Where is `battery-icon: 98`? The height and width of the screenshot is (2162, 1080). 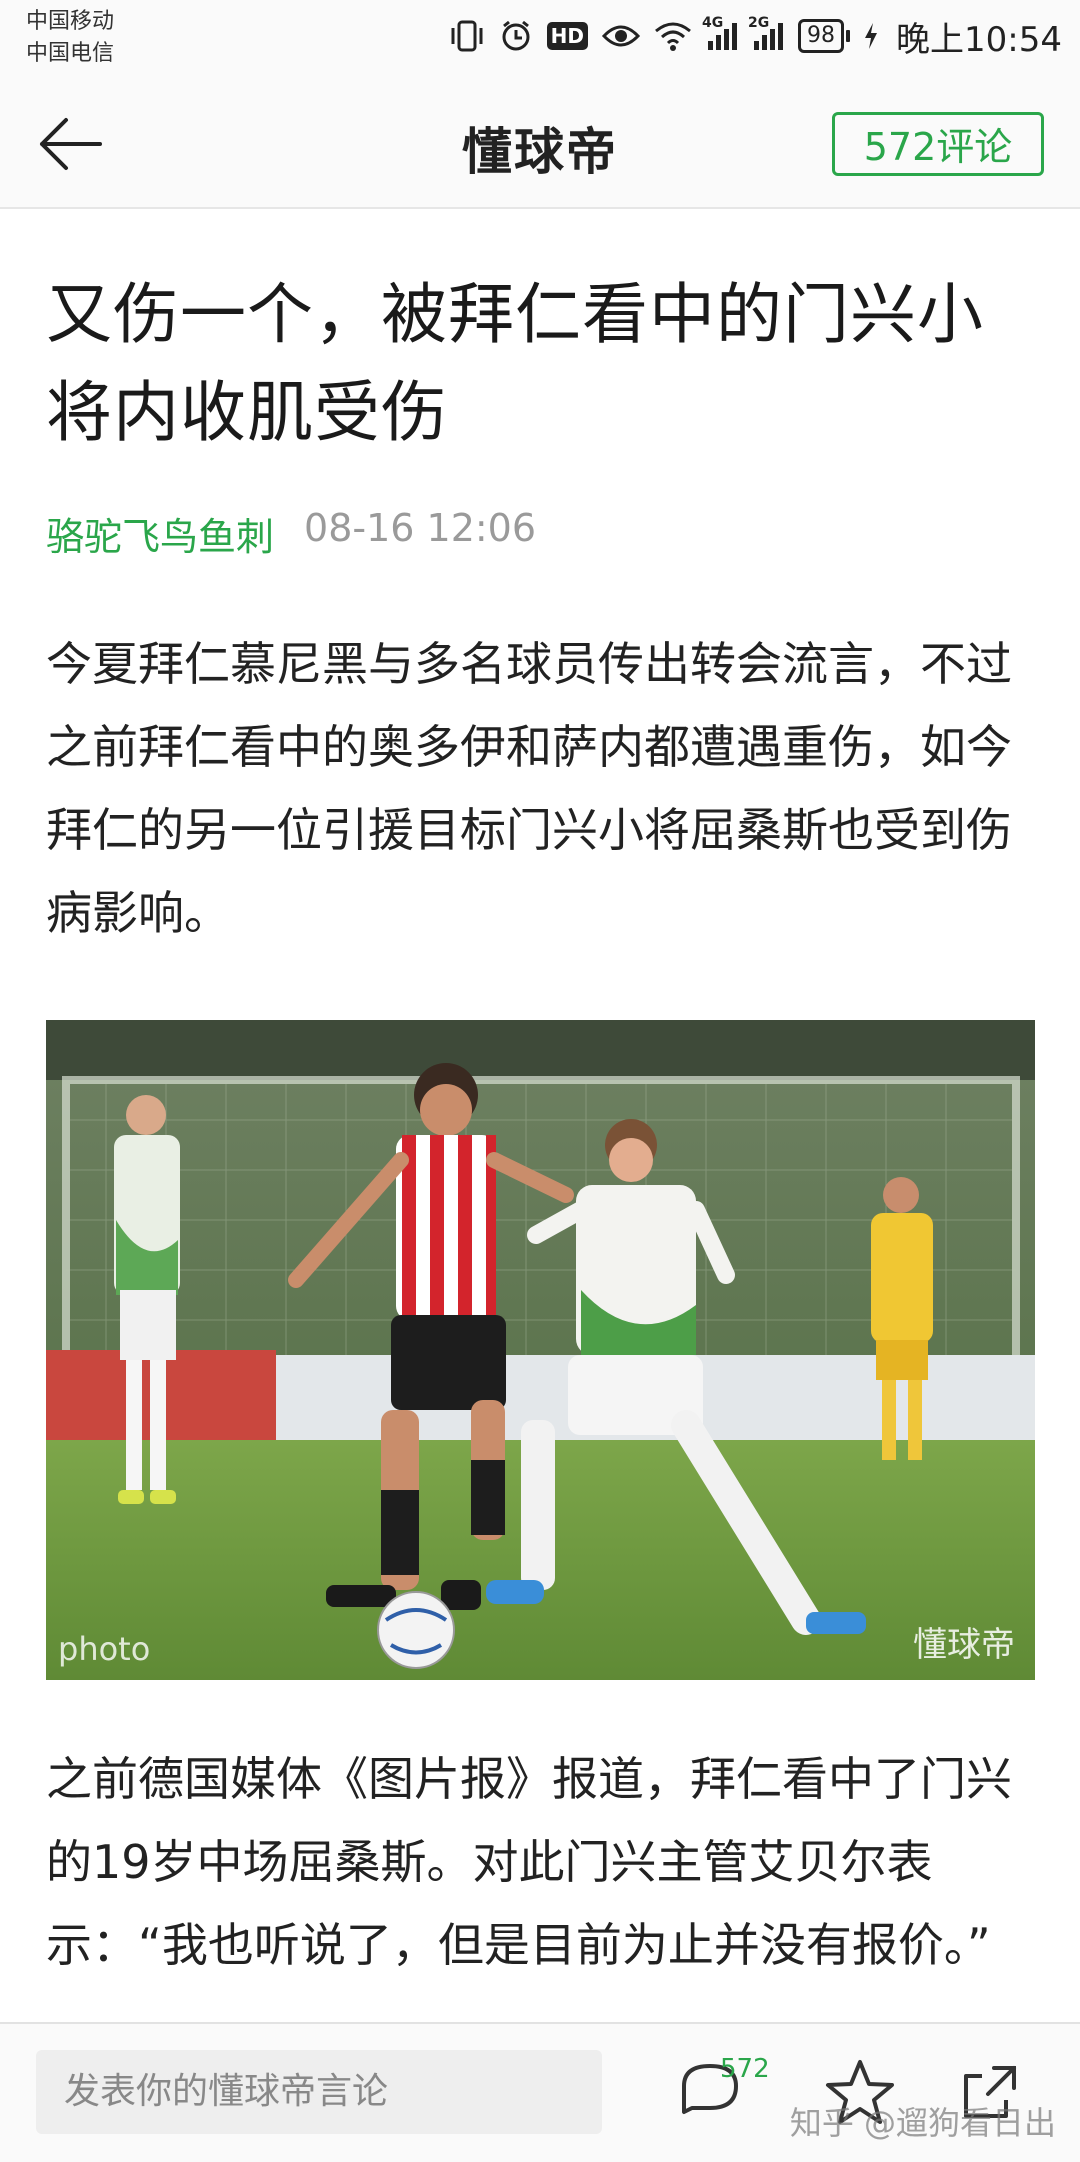 battery-icon: 98 is located at coordinates (824, 36).